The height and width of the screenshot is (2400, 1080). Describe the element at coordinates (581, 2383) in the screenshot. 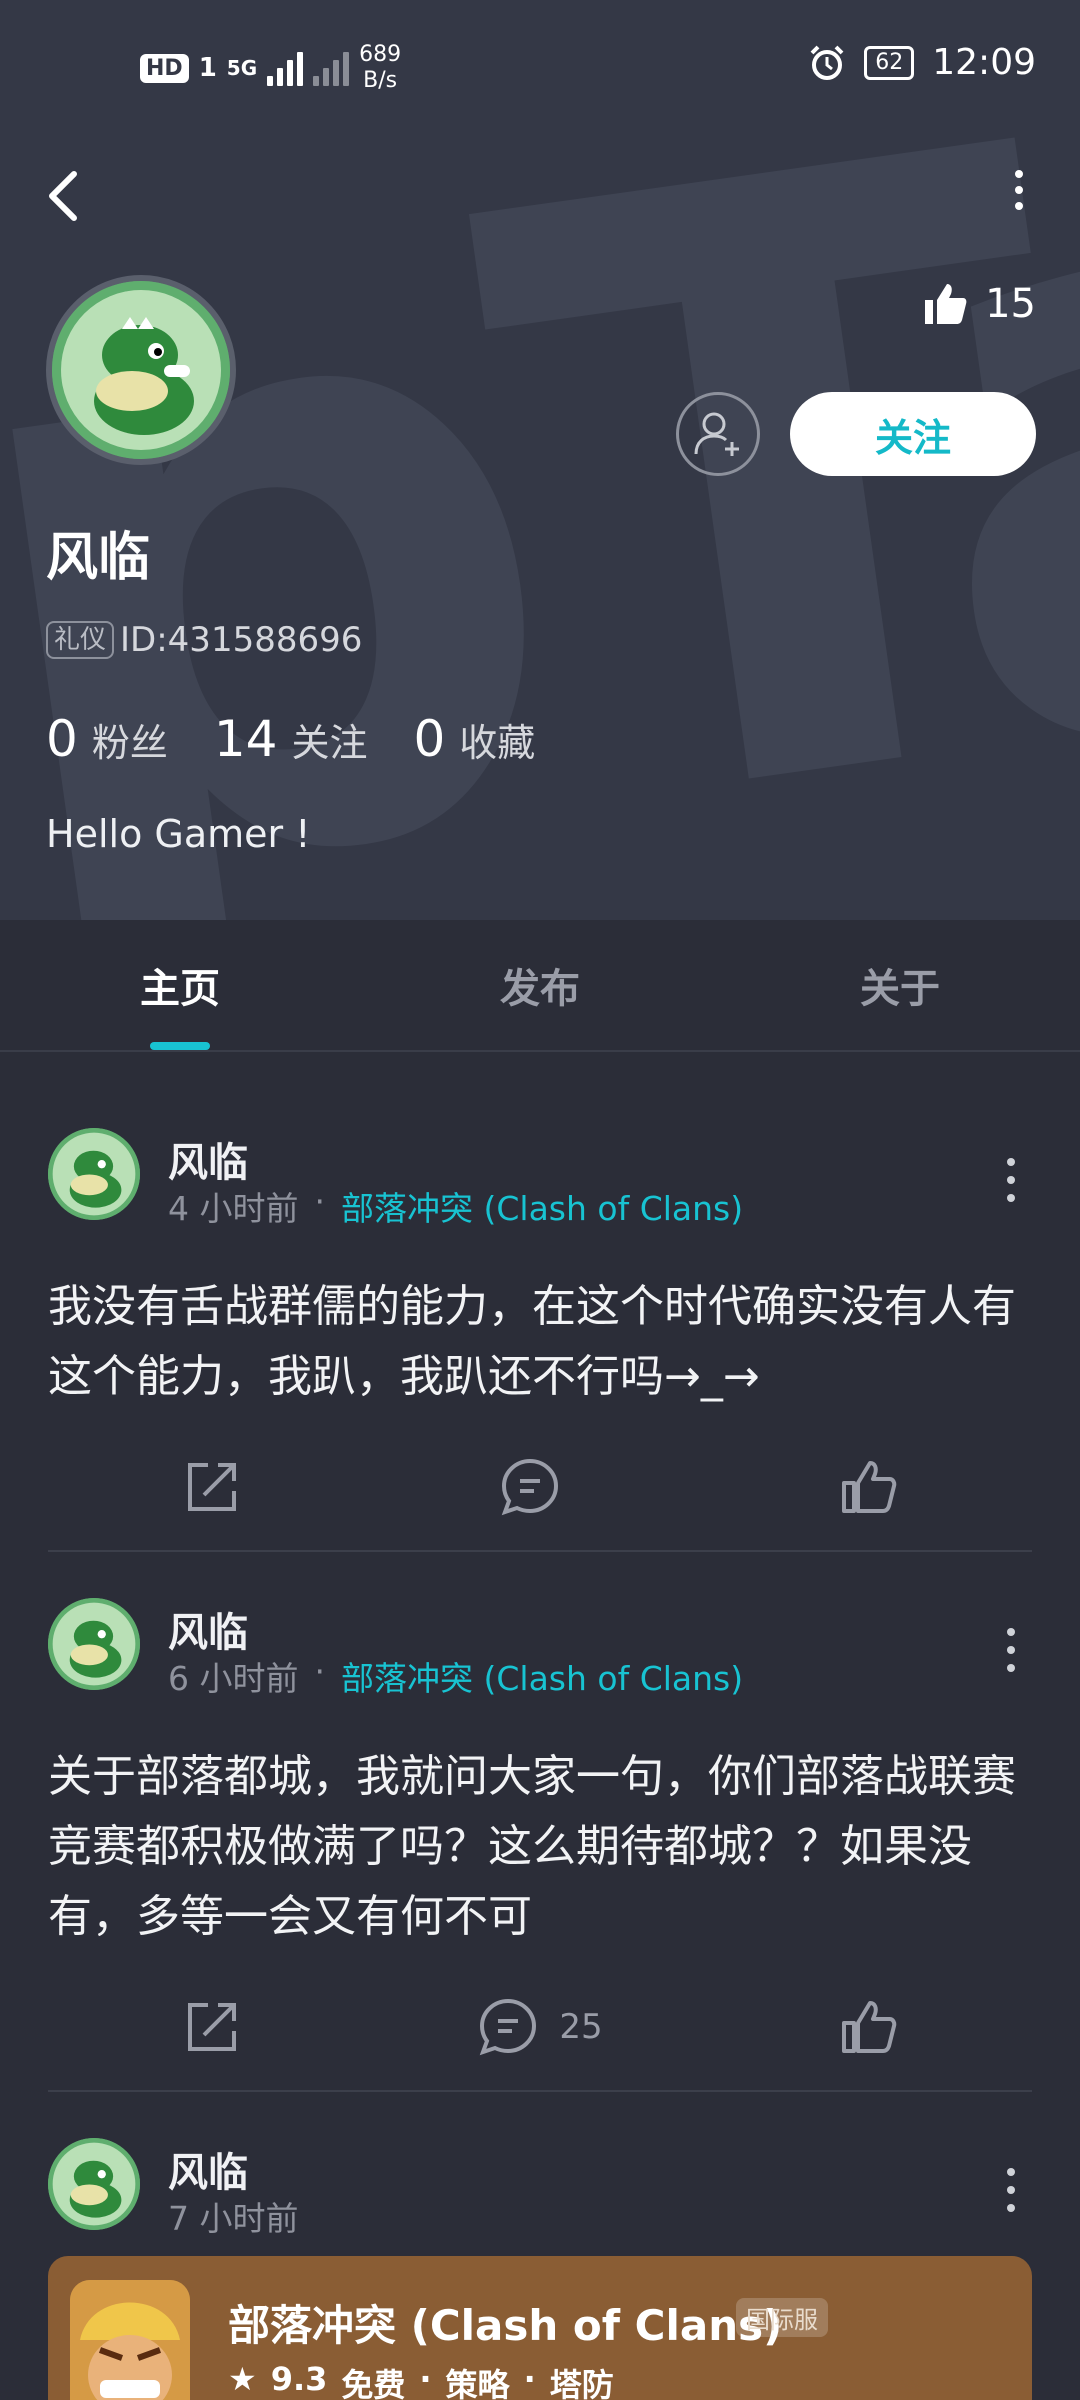

I see `game-genre-2: 塔防` at that location.